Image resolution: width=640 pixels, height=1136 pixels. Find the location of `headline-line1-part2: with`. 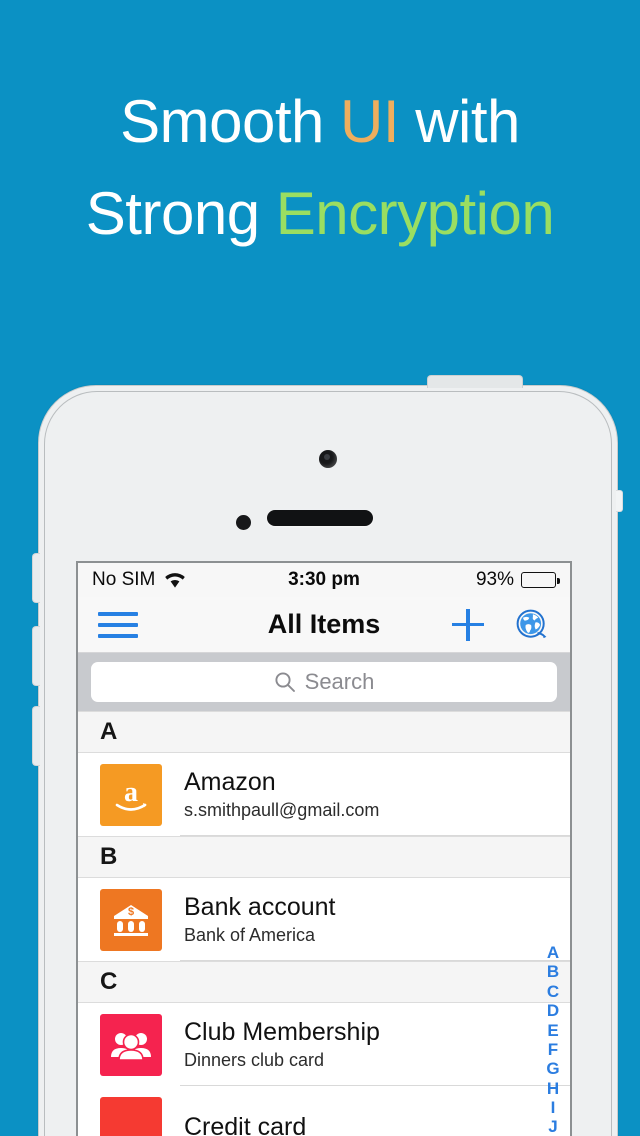

headline-line1-part2: with is located at coordinates (459, 121).